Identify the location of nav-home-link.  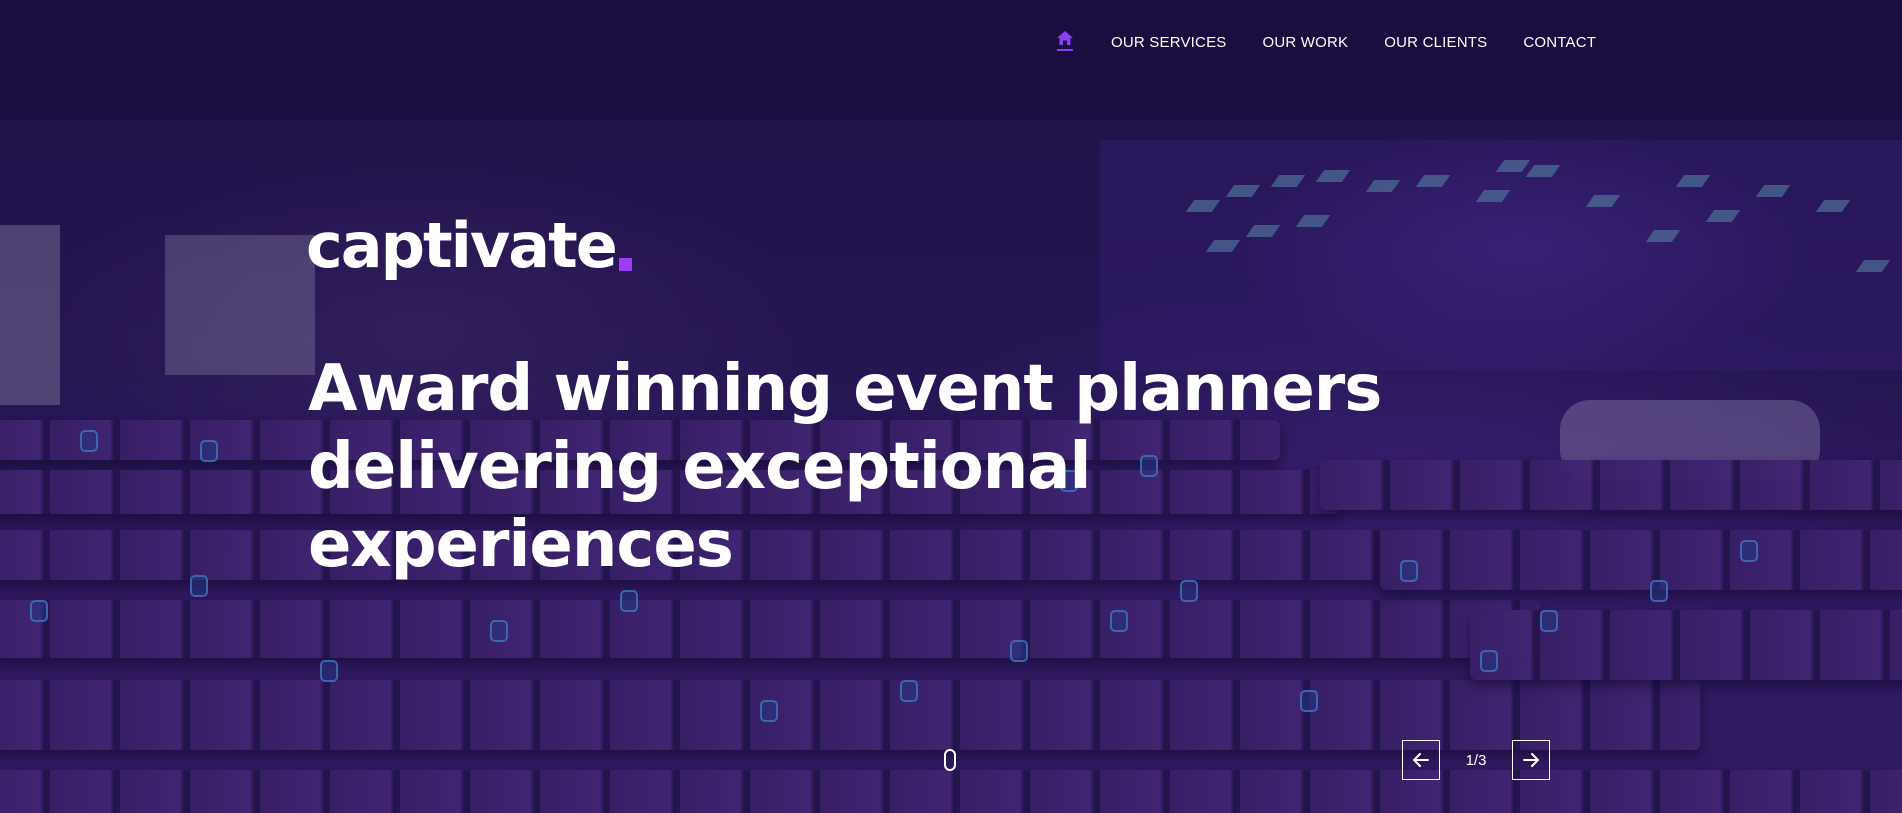
(1065, 42).